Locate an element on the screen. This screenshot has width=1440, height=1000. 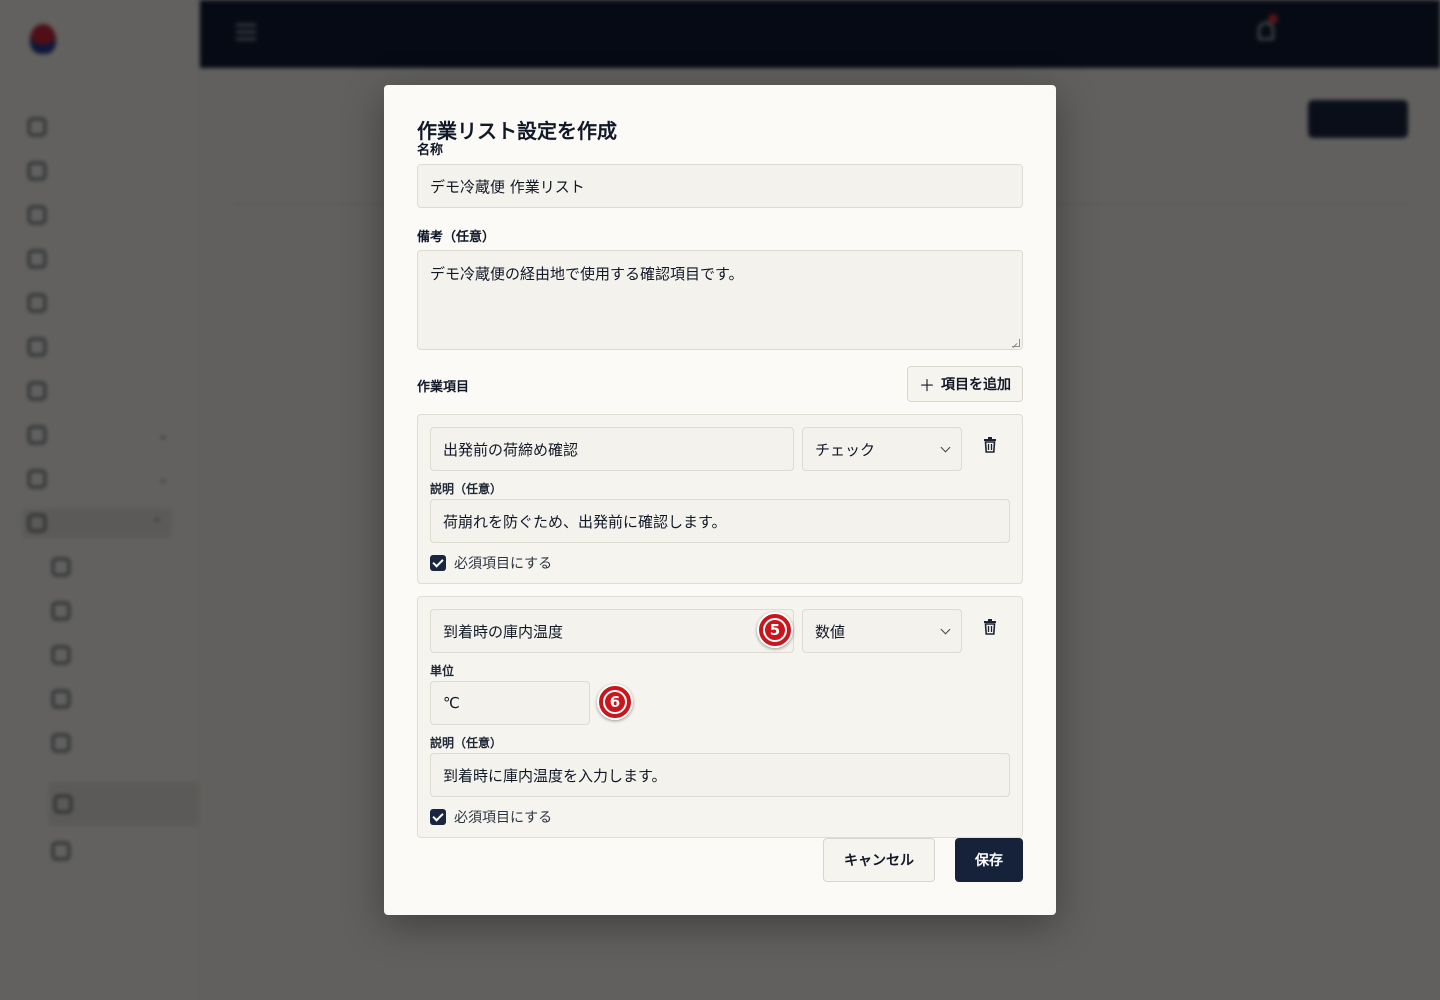
name-input: デモ冷蔵便 作業リスト is located at coordinates (720, 186).